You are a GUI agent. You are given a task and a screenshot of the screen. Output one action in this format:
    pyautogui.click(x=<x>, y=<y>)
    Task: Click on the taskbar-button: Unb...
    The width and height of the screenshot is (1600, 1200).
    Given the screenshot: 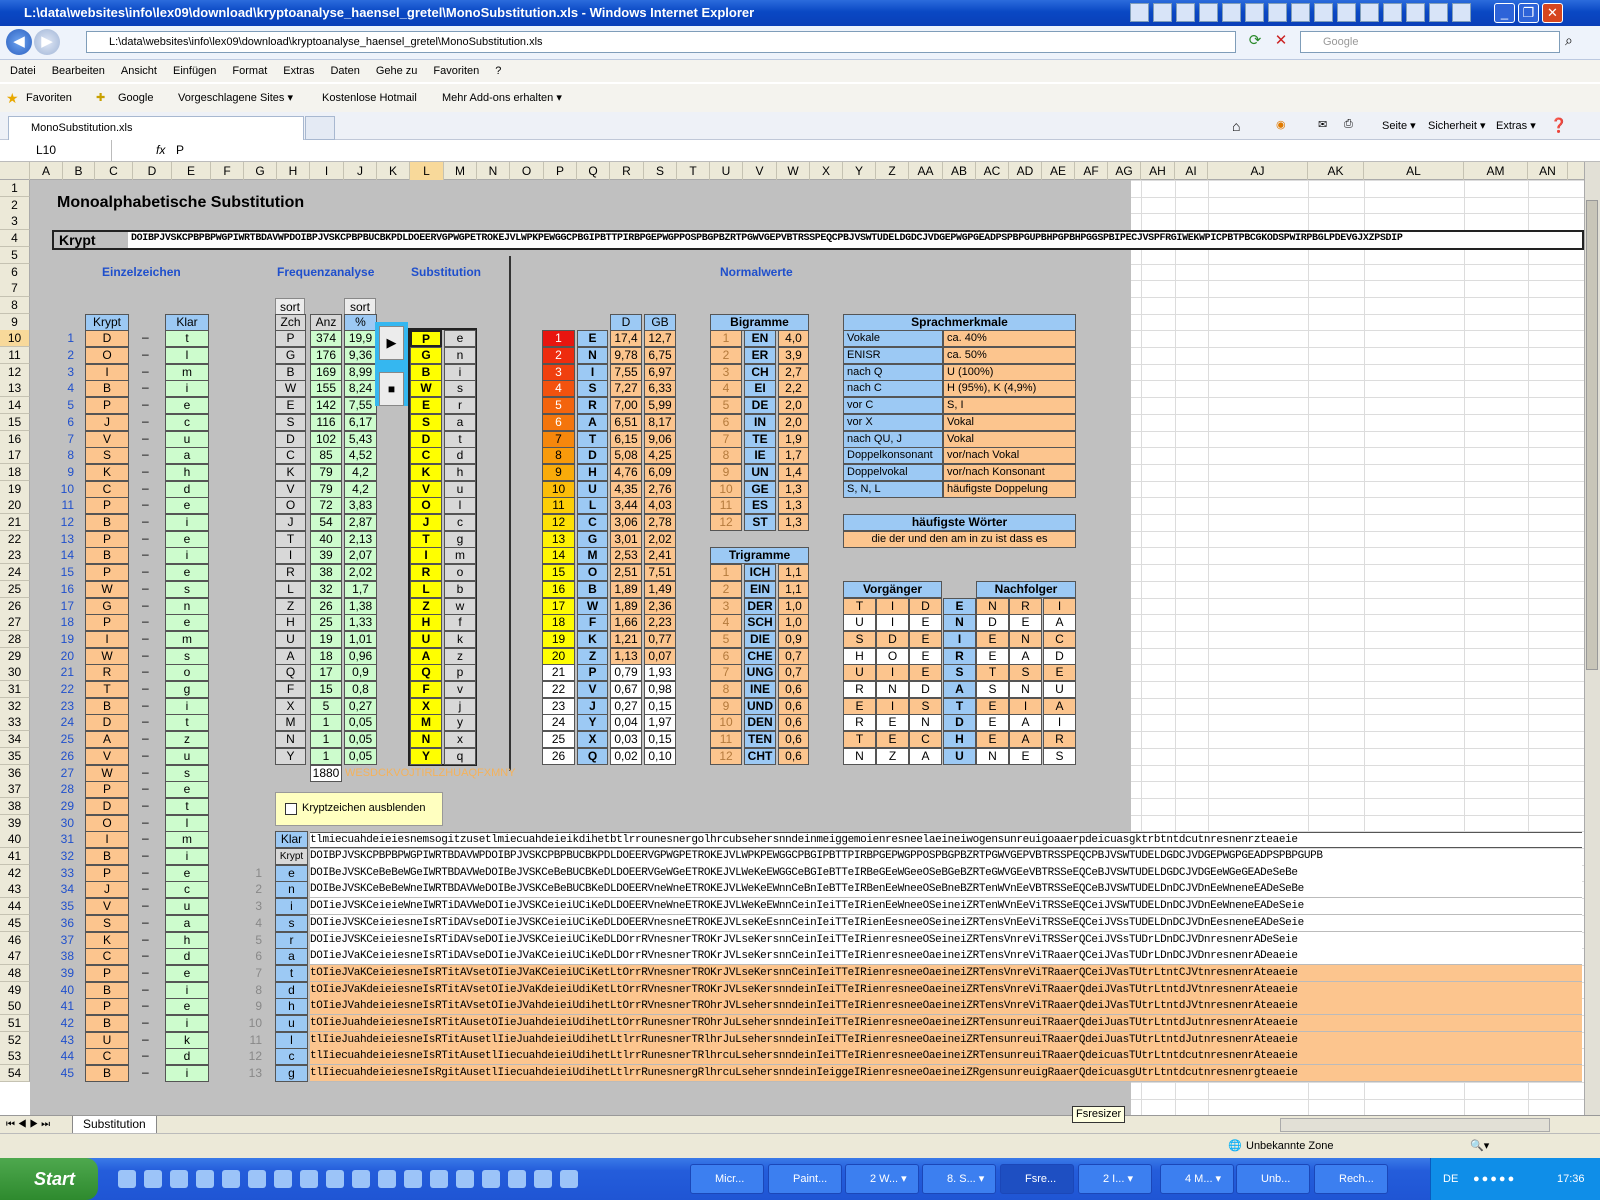 What is the action you would take?
    pyautogui.click(x=1273, y=1179)
    